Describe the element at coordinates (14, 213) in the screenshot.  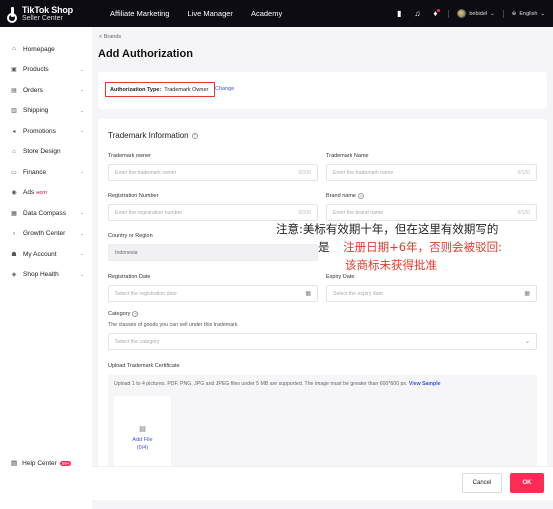
I see `chart-icon: ▦` at that location.